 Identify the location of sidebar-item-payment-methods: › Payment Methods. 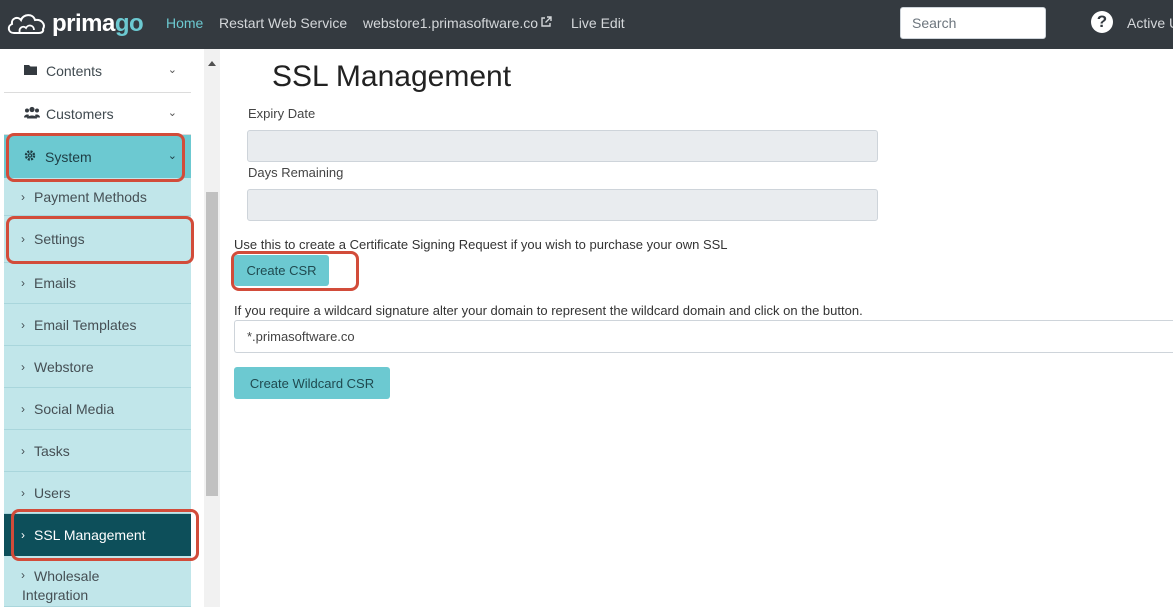
(97, 197).